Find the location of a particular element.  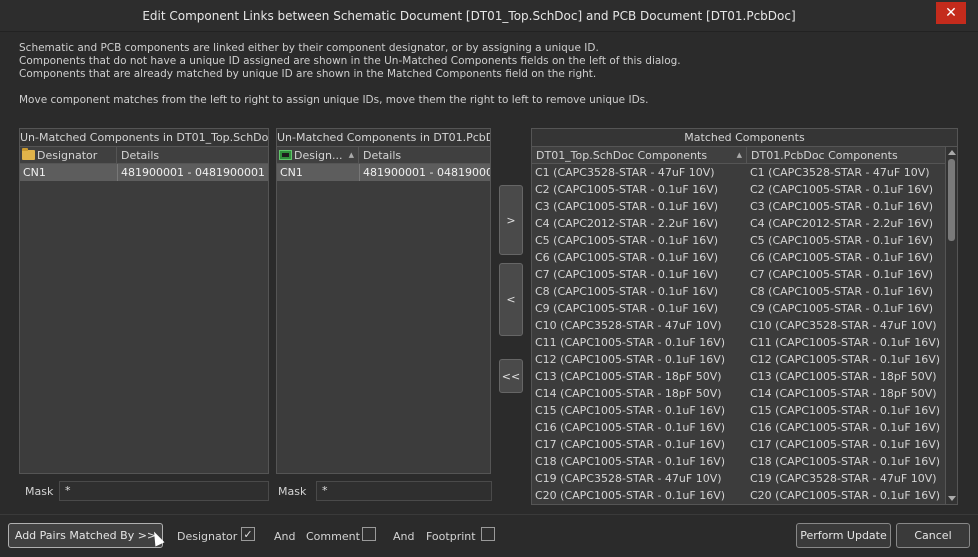

sort-ascending-icon: ▲ is located at coordinates (739, 155).